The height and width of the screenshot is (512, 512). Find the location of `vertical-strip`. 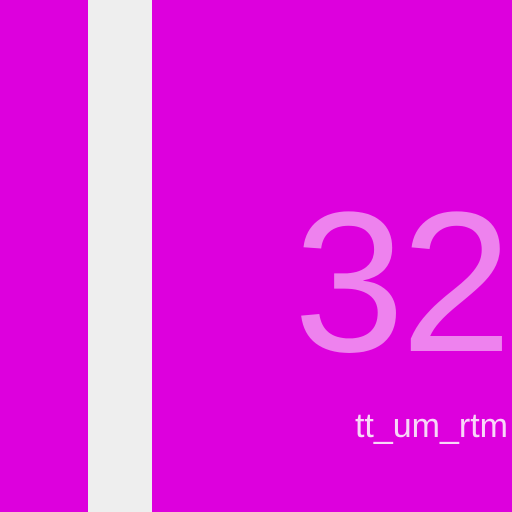

vertical-strip is located at coordinates (120, 256).